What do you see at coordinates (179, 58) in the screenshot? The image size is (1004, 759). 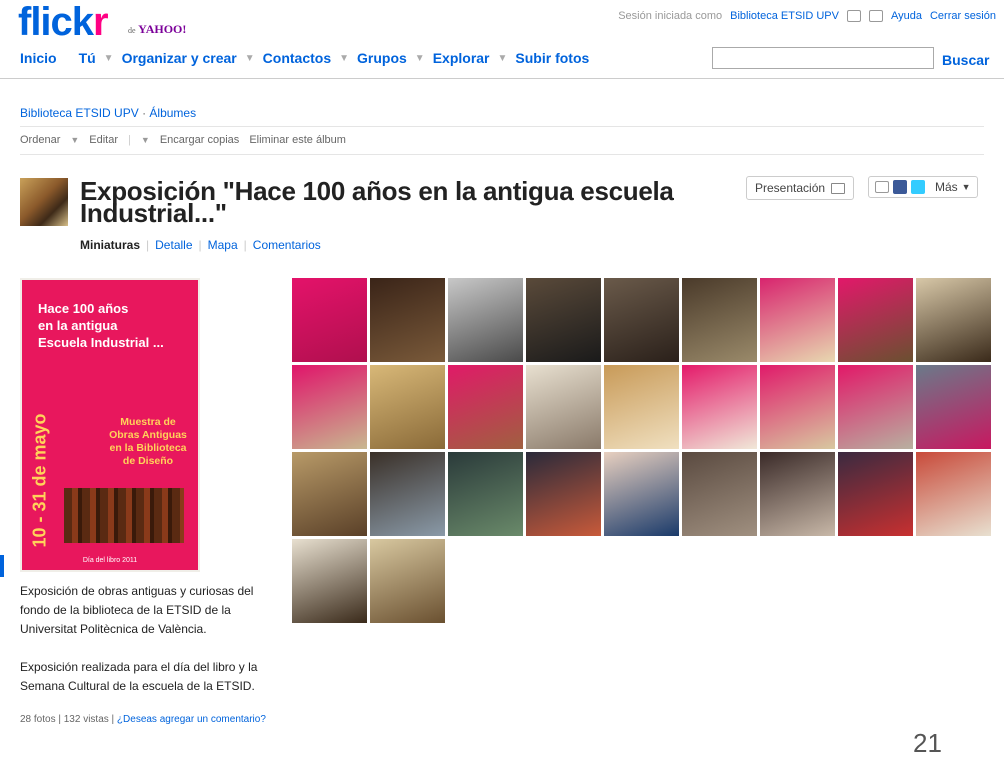 I see `nav-organizar: Organizar y crear` at bounding box center [179, 58].